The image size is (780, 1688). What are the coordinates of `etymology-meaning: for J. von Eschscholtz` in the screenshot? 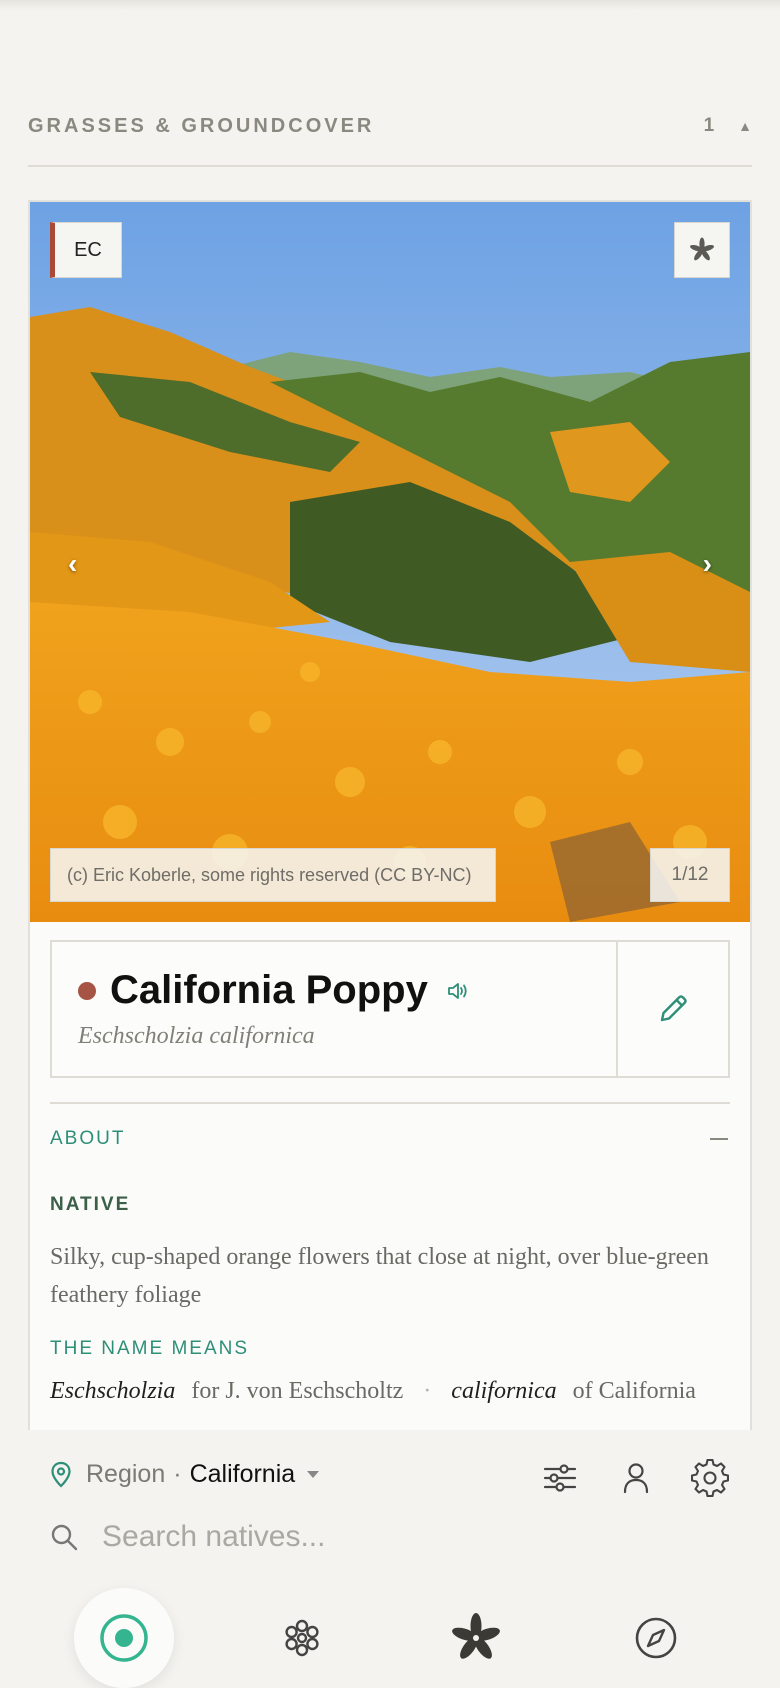 It's located at (297, 1391).